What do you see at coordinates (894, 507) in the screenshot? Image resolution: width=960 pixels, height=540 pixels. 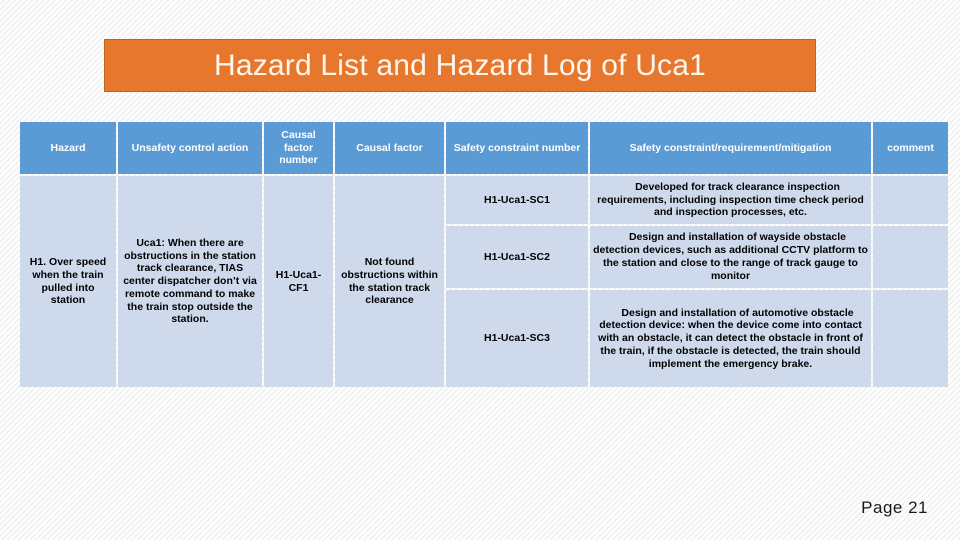 I see `page-number: Page 21` at bounding box center [894, 507].